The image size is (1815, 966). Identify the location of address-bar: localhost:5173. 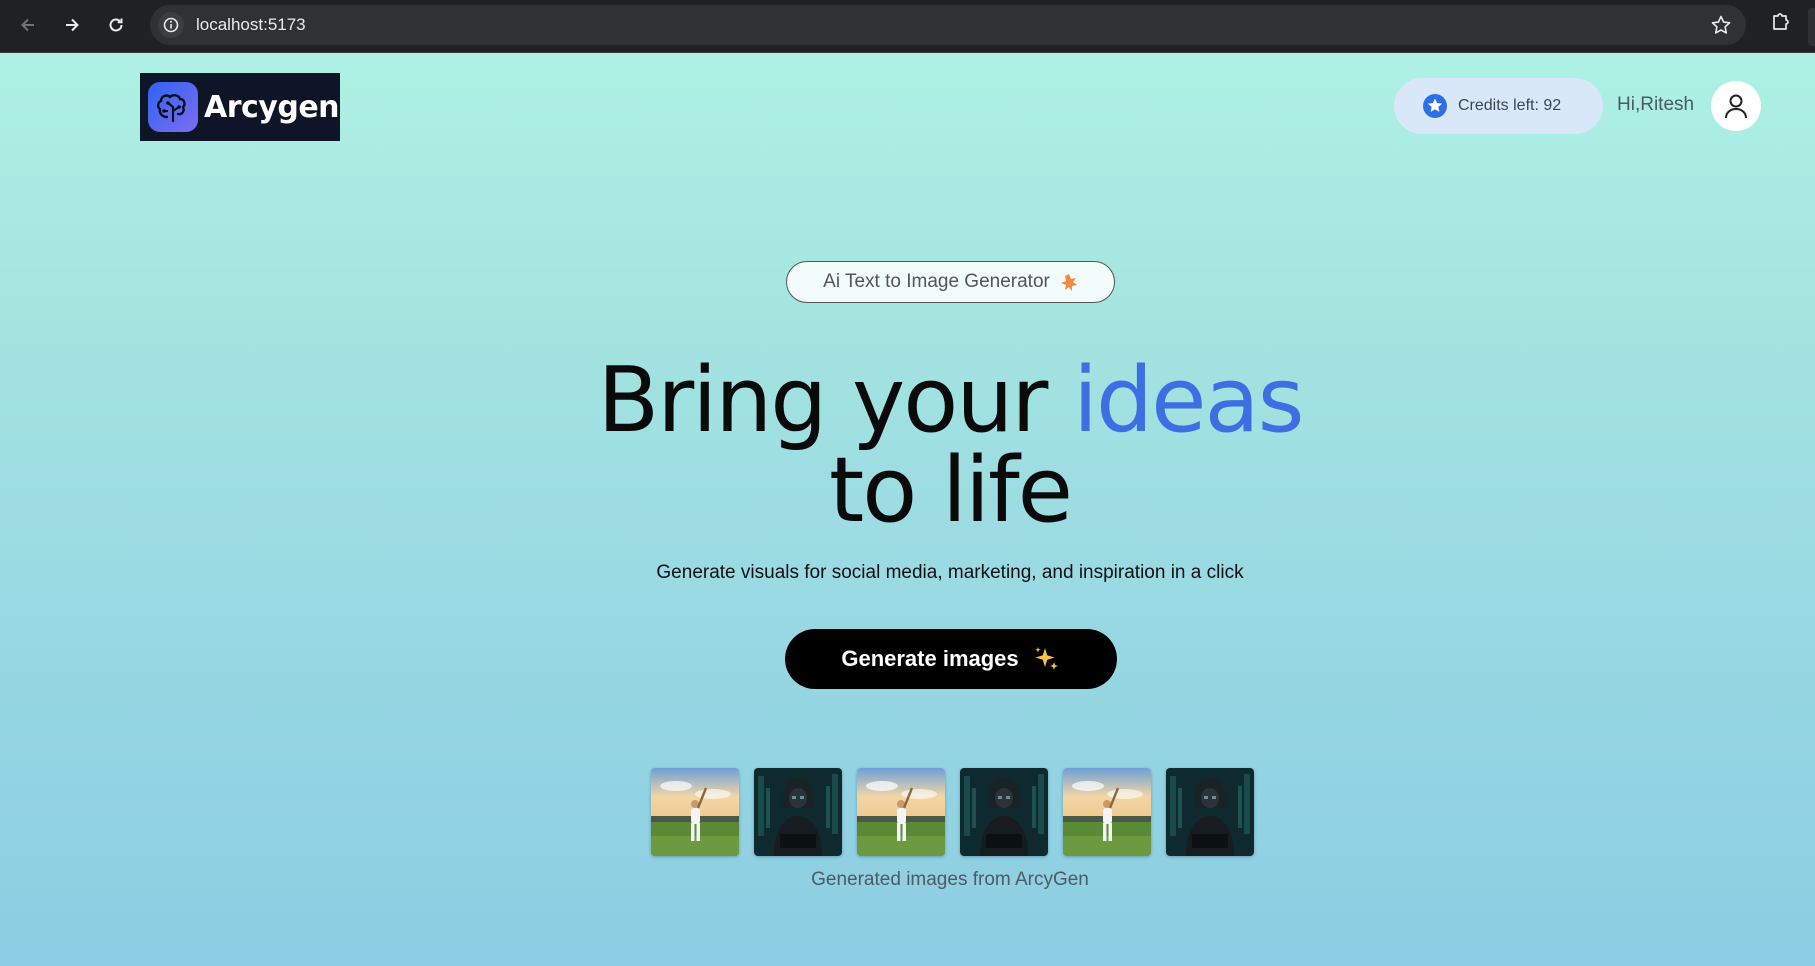
(948, 25).